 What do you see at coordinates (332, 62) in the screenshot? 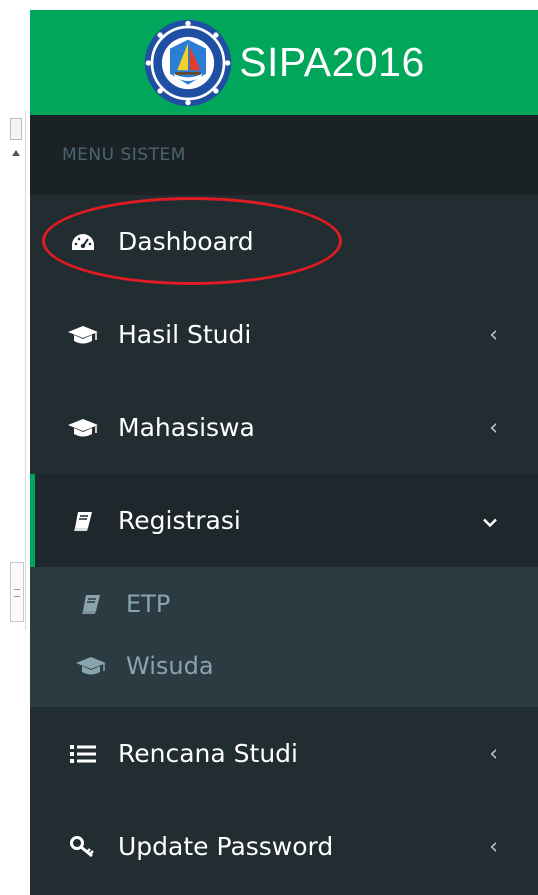
I see `app-title: SIPA2016` at bounding box center [332, 62].